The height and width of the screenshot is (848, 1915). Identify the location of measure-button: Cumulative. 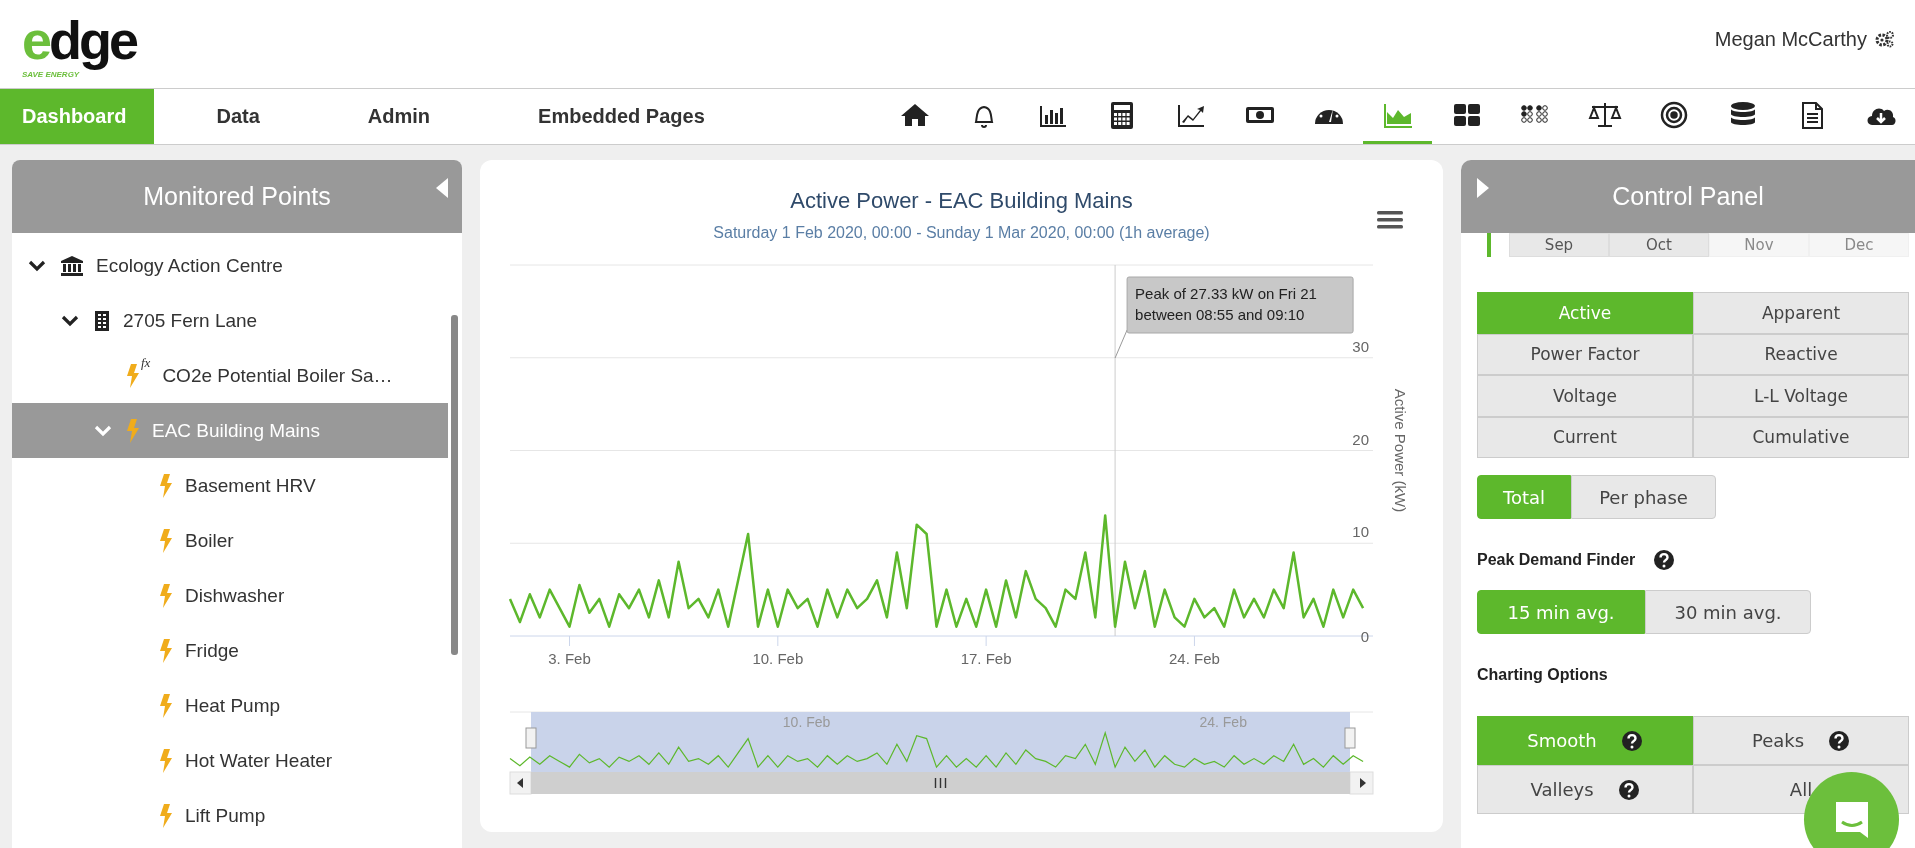
(1801, 437).